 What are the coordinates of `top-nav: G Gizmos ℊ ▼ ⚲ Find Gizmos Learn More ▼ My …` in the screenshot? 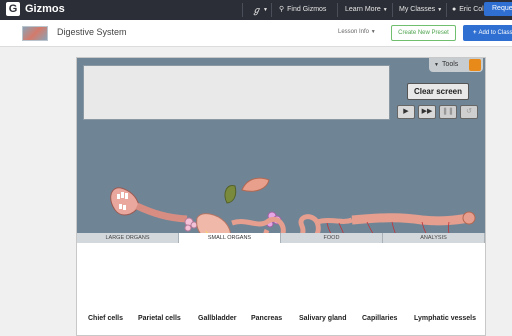 It's located at (256, 10).